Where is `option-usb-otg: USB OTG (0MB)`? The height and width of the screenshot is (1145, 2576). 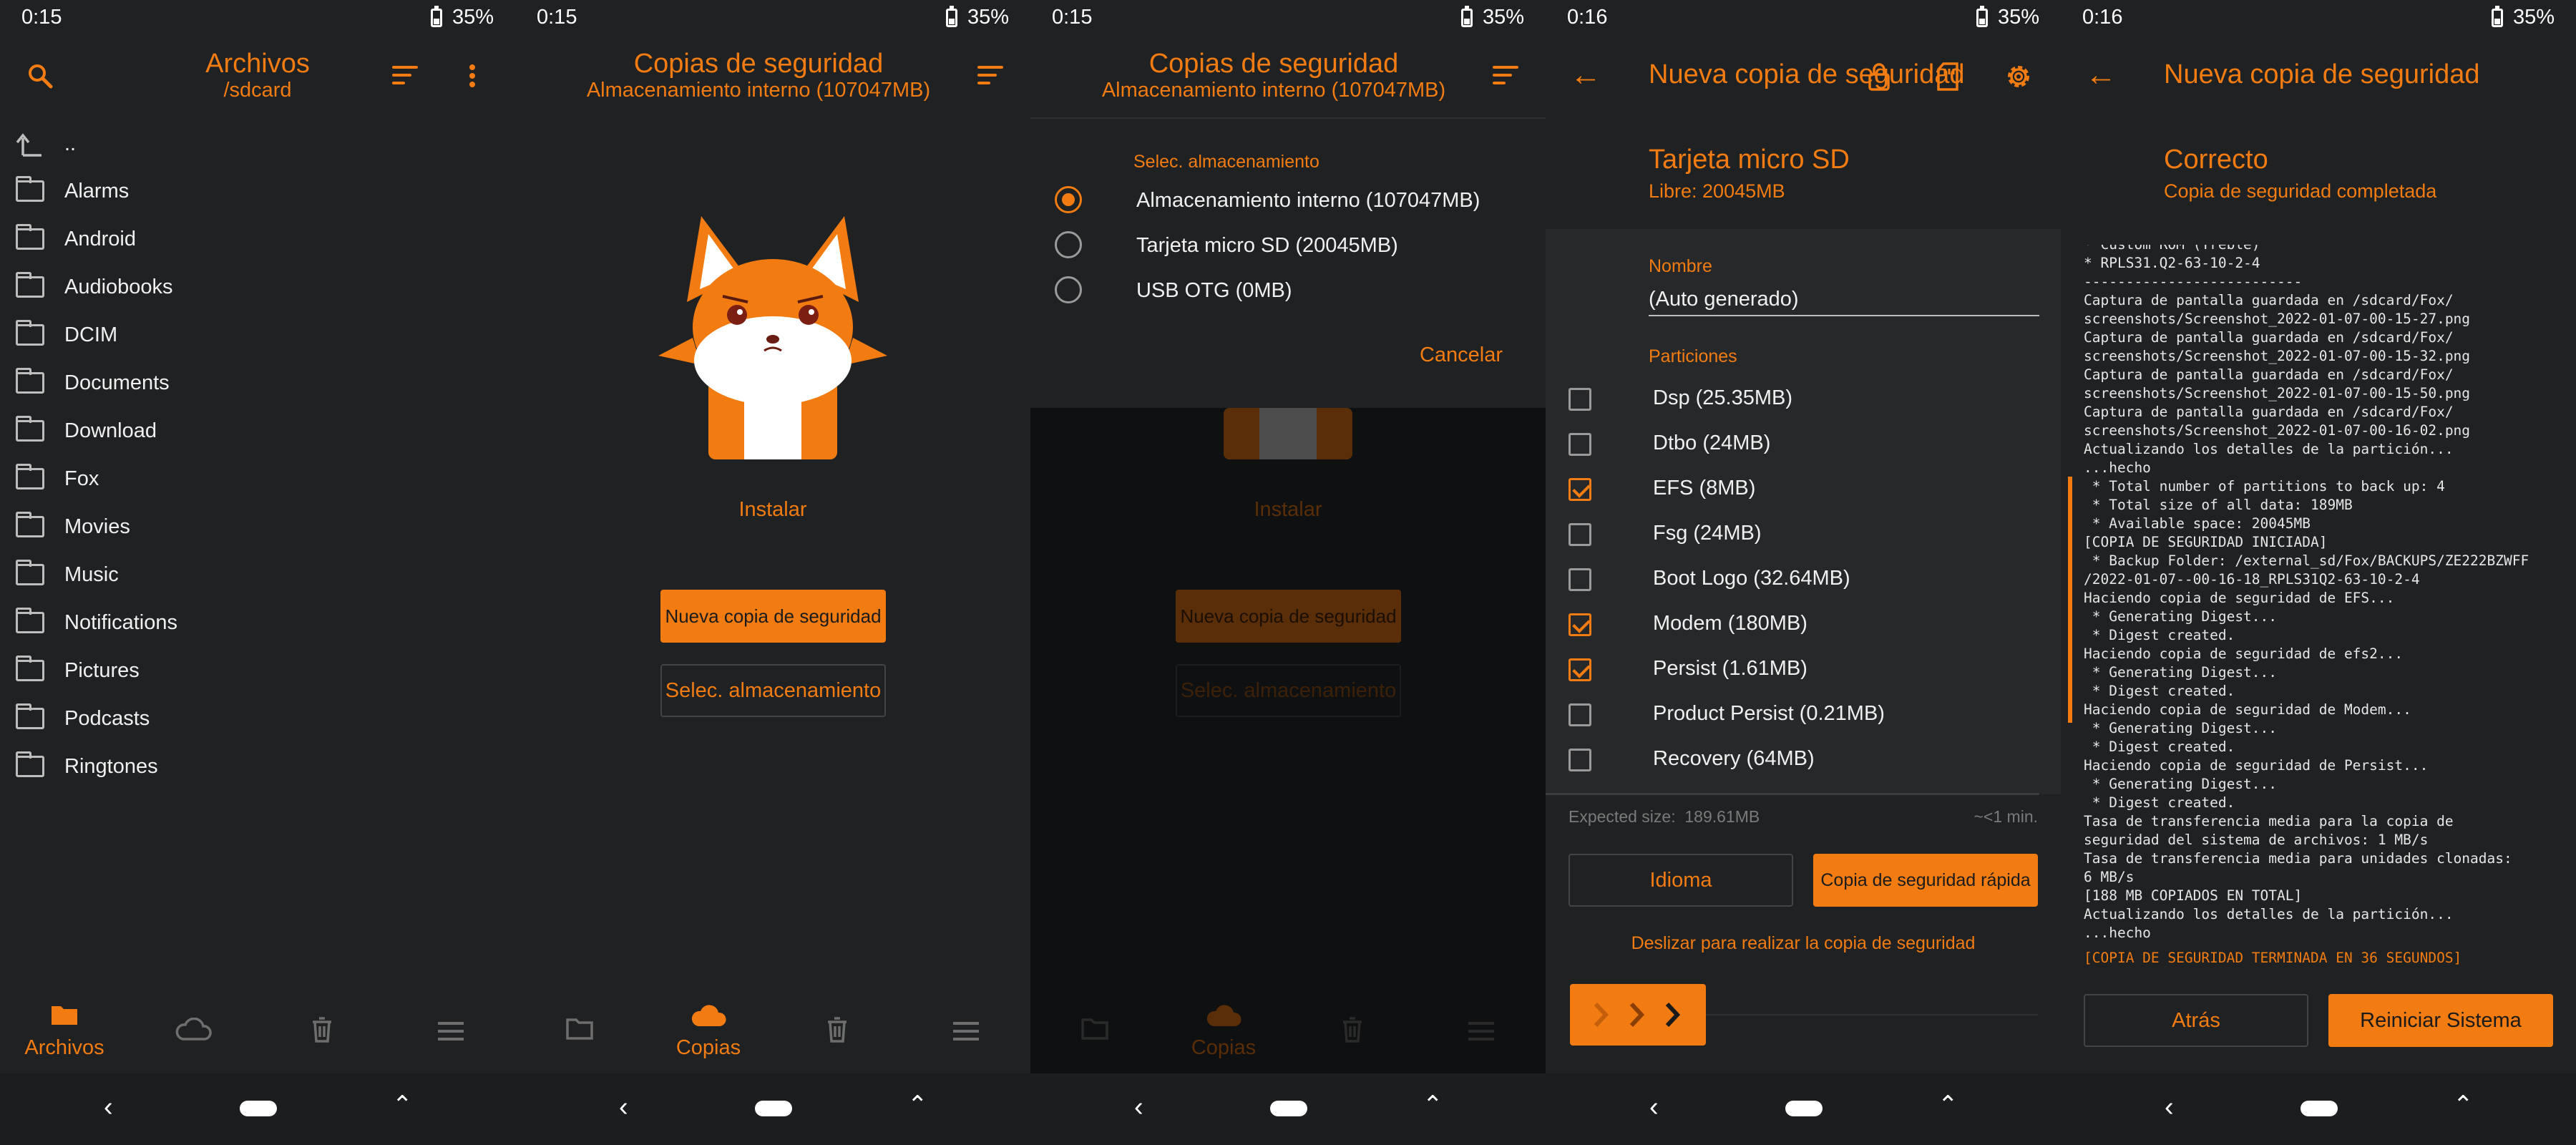 option-usb-otg: USB OTG (0MB) is located at coordinates (1214, 291).